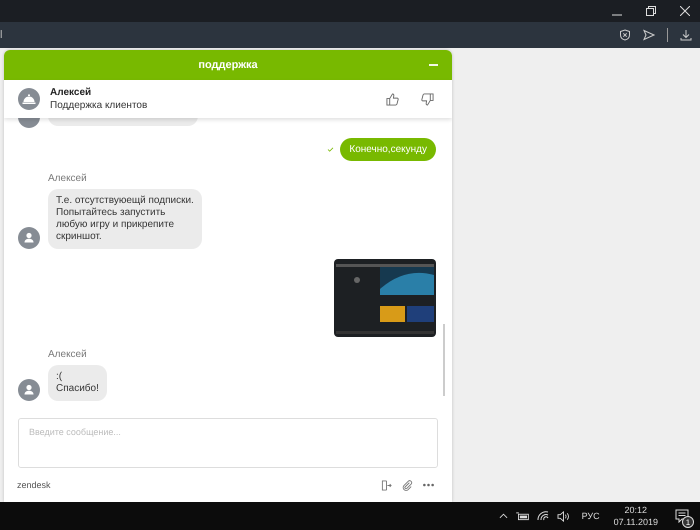  Describe the element at coordinates (392, 99) in the screenshot. I see `thumbs-up-icon` at that location.